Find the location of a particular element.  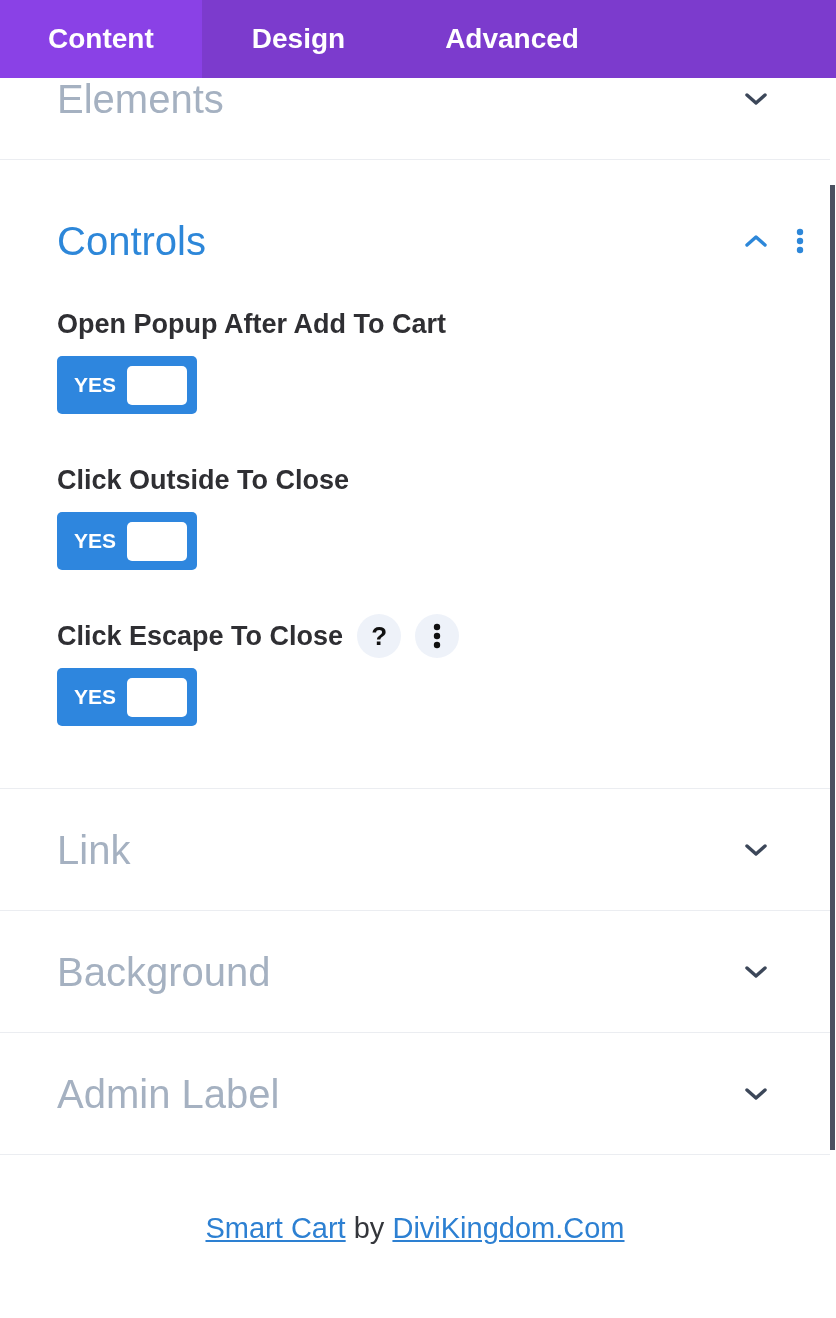

scrollbar is located at coordinates (832, 667).